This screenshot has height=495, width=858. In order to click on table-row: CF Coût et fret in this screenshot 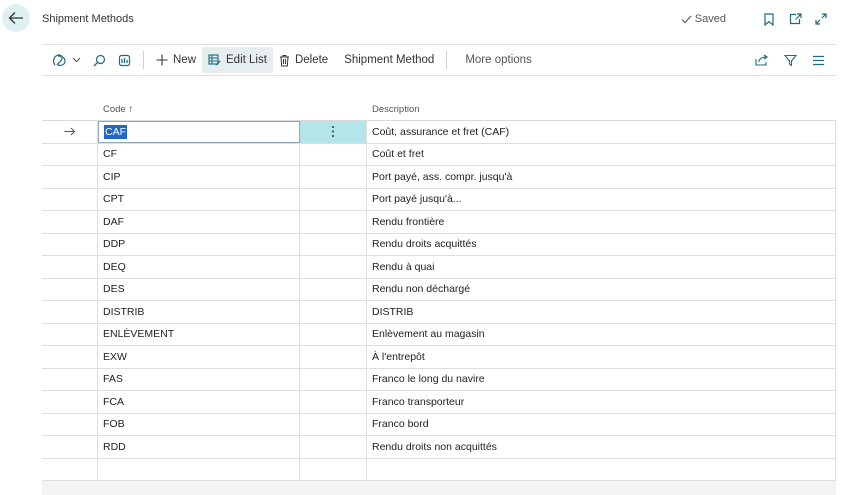, I will do `click(439, 154)`.